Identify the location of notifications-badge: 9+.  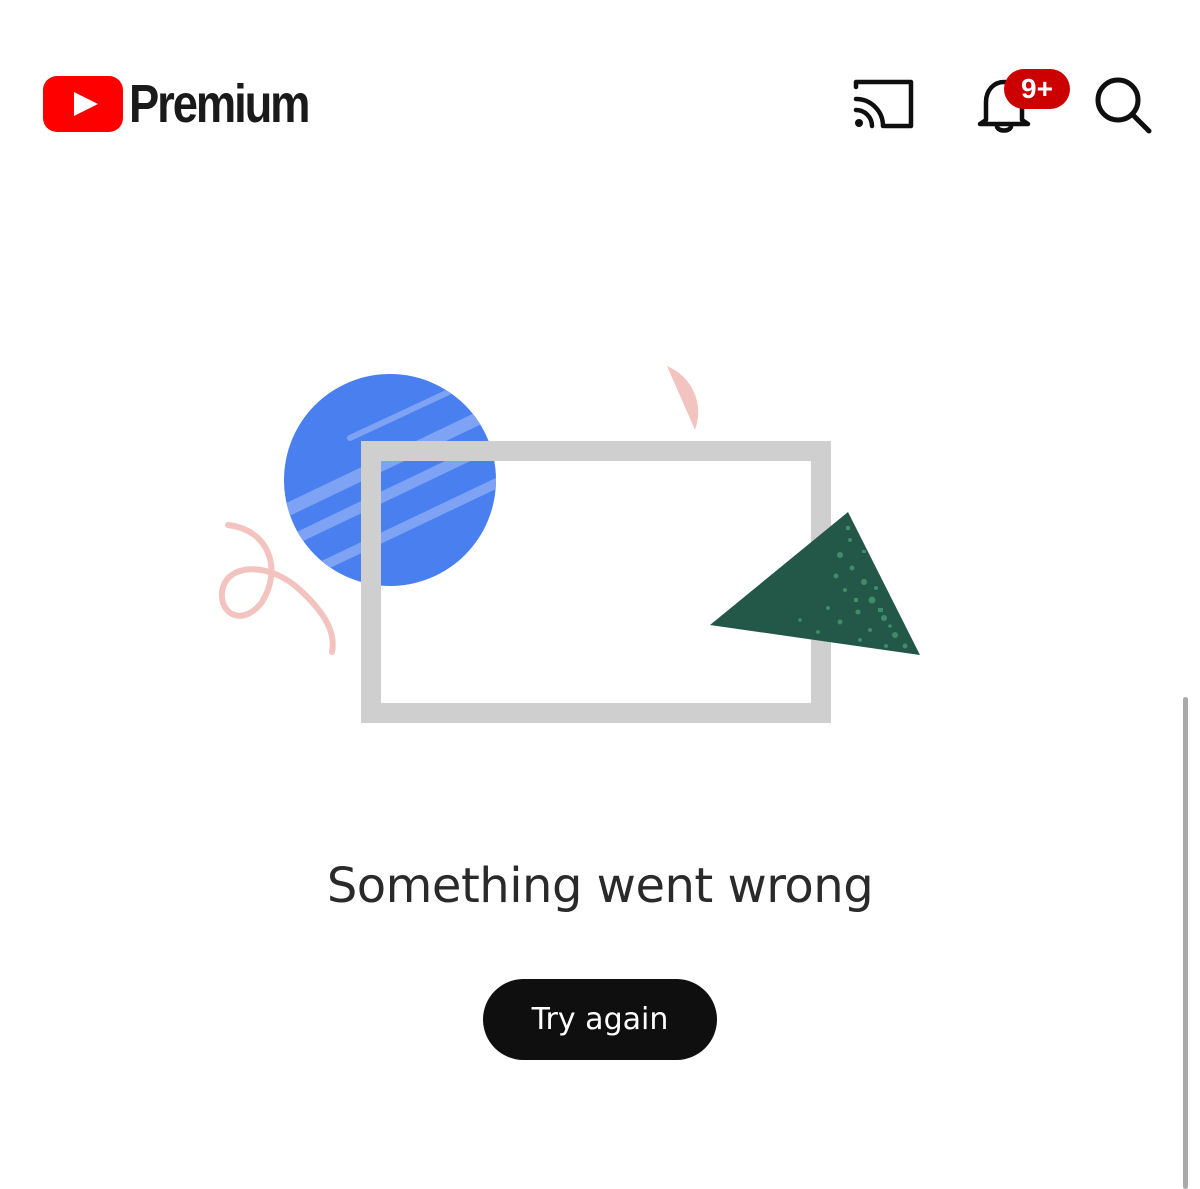
(1037, 89).